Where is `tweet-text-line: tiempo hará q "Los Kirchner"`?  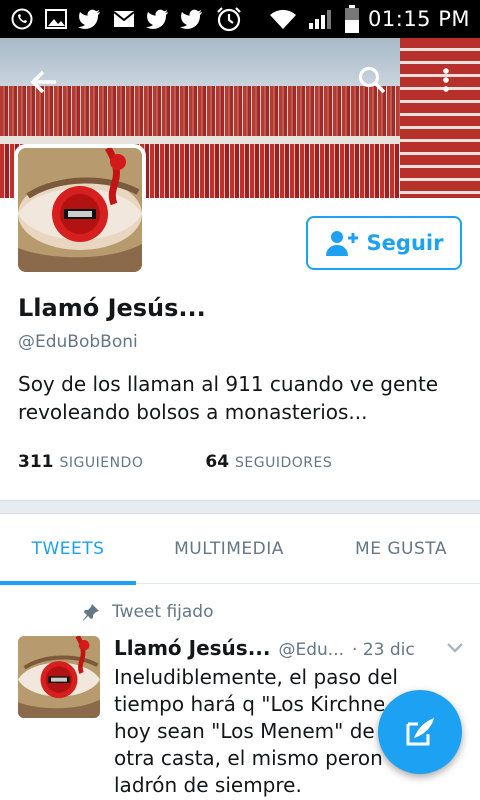 tweet-text-line: tiempo hará q "Los Kirchner" is located at coordinates (249, 704).